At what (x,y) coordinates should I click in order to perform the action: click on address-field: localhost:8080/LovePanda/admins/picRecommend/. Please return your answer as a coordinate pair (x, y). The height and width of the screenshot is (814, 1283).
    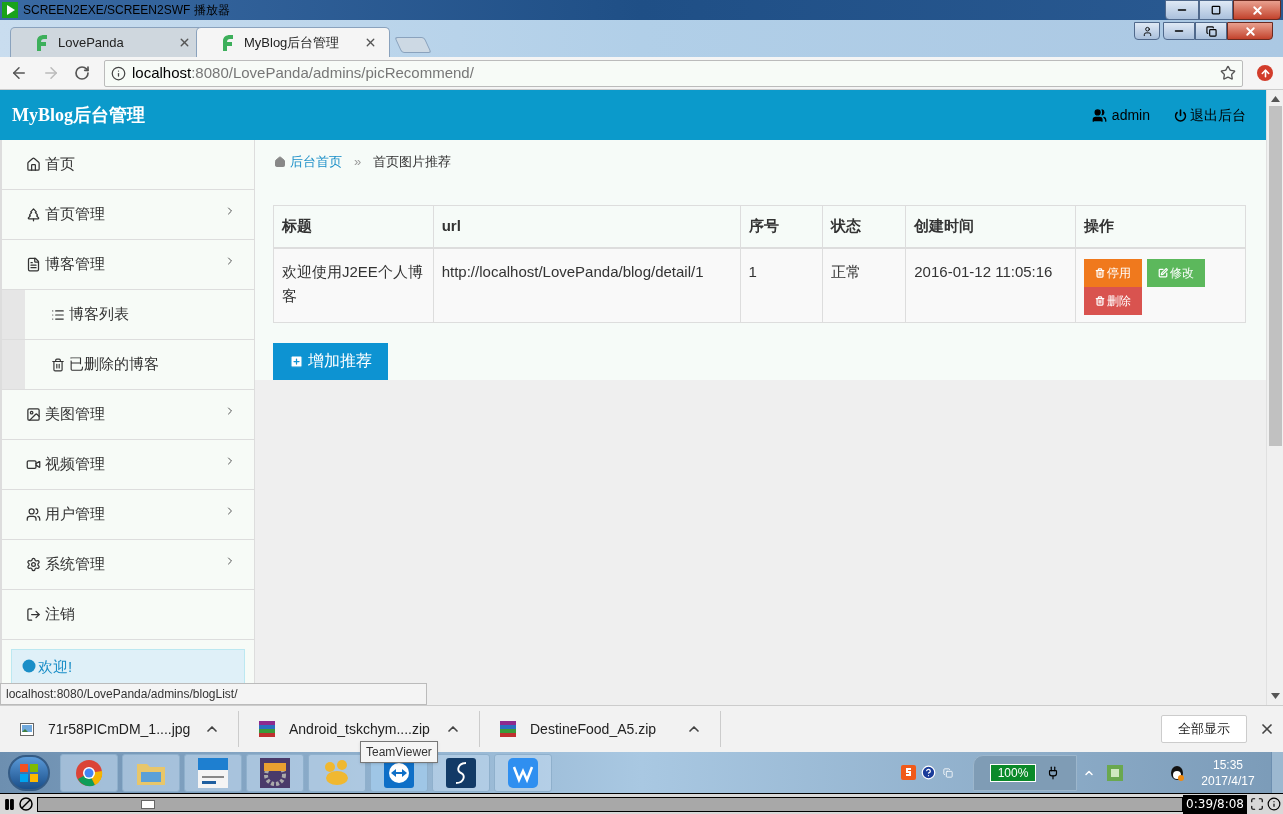
    Looking at the image, I should click on (673, 73).